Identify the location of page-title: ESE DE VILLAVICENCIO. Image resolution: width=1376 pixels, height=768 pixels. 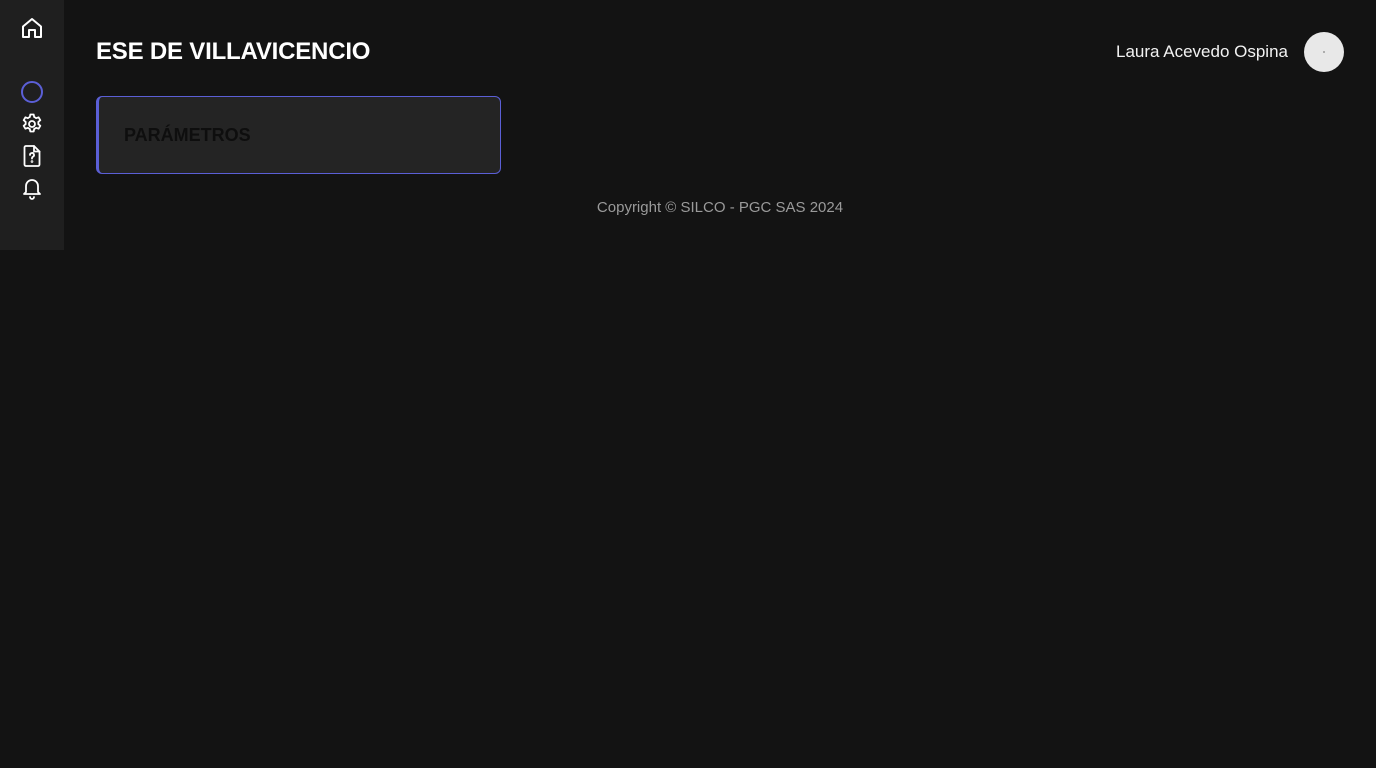
(233, 51).